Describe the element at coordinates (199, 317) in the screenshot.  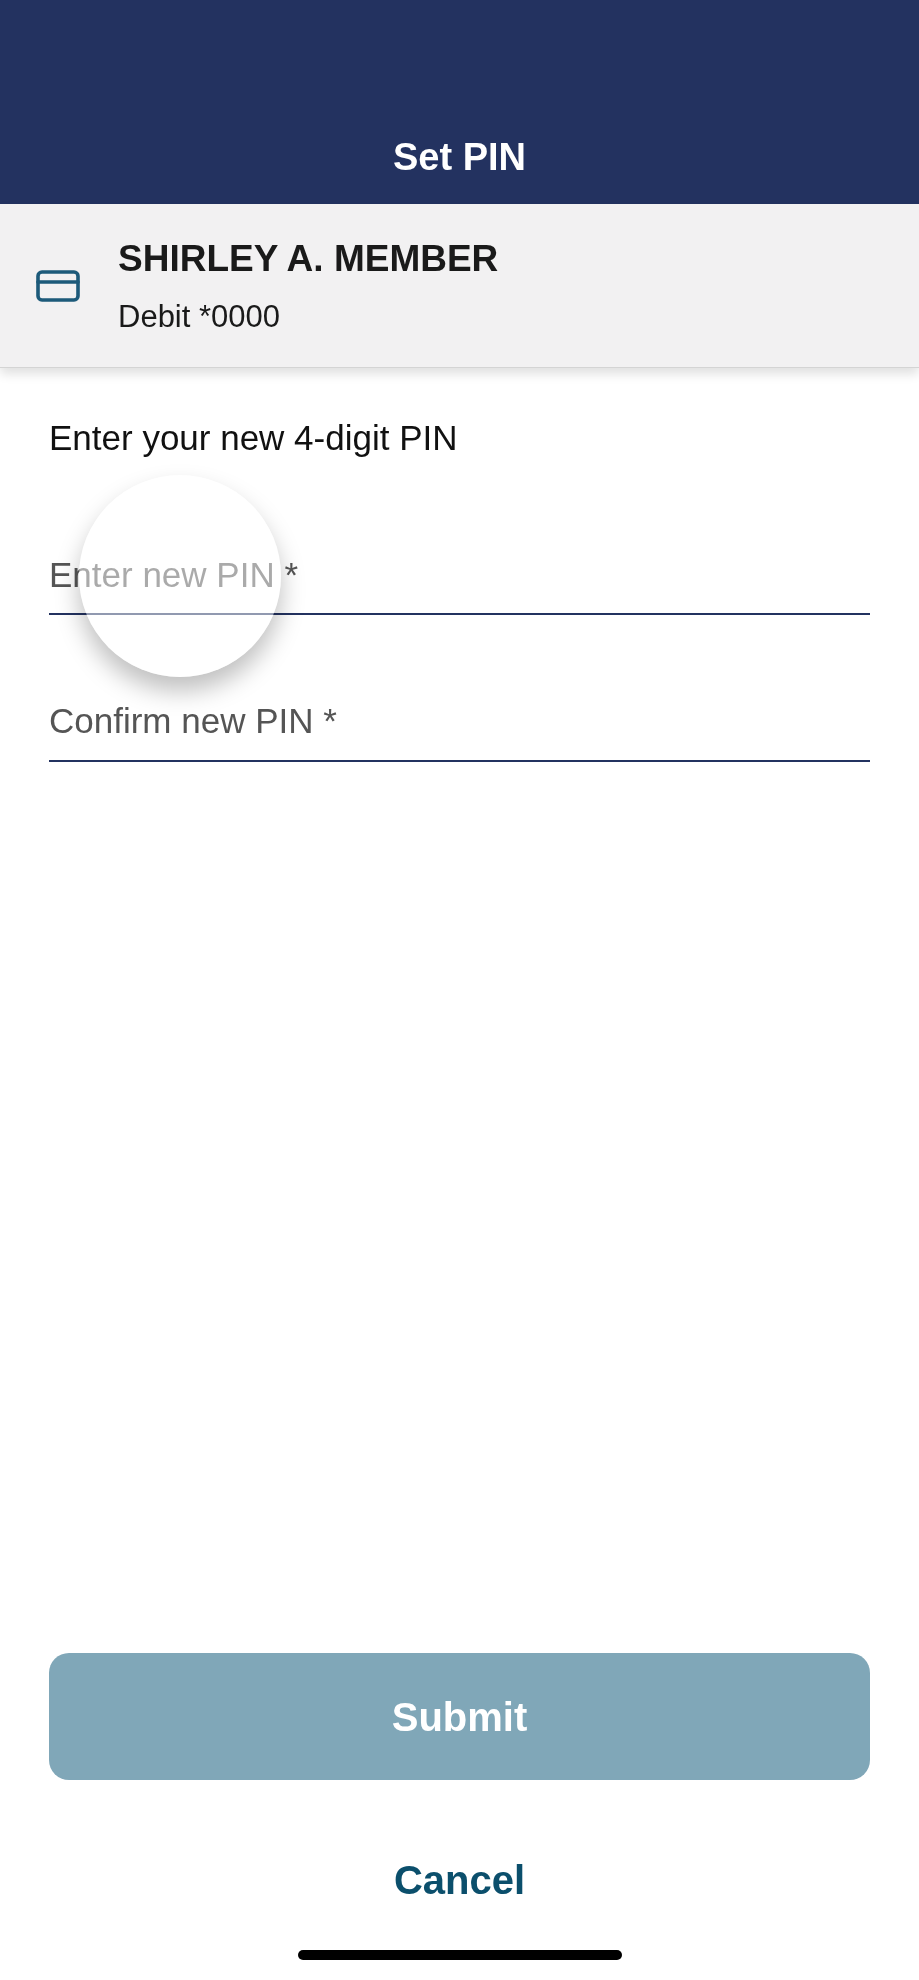
I see `card-number: Debit *0000` at that location.